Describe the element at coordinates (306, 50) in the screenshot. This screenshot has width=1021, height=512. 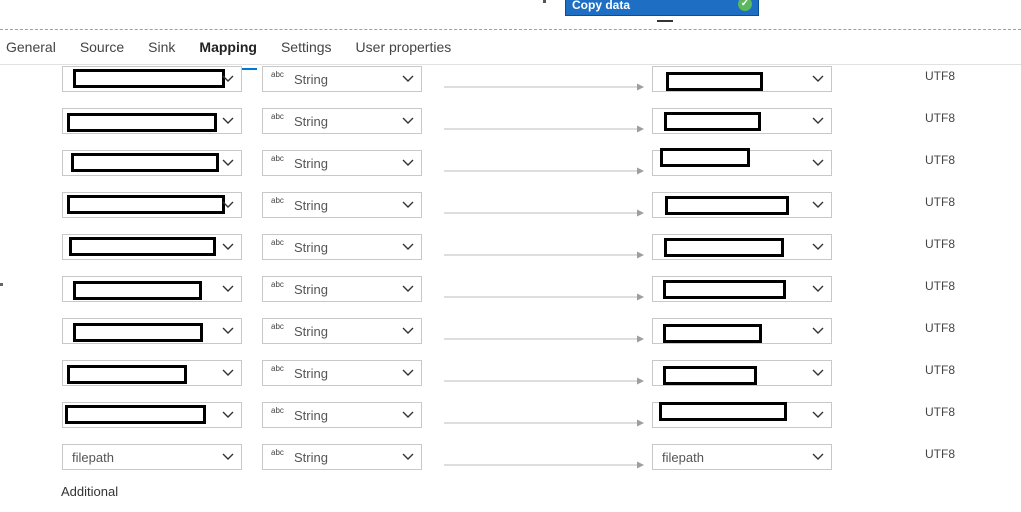
I see `tab-settings: Settings` at that location.